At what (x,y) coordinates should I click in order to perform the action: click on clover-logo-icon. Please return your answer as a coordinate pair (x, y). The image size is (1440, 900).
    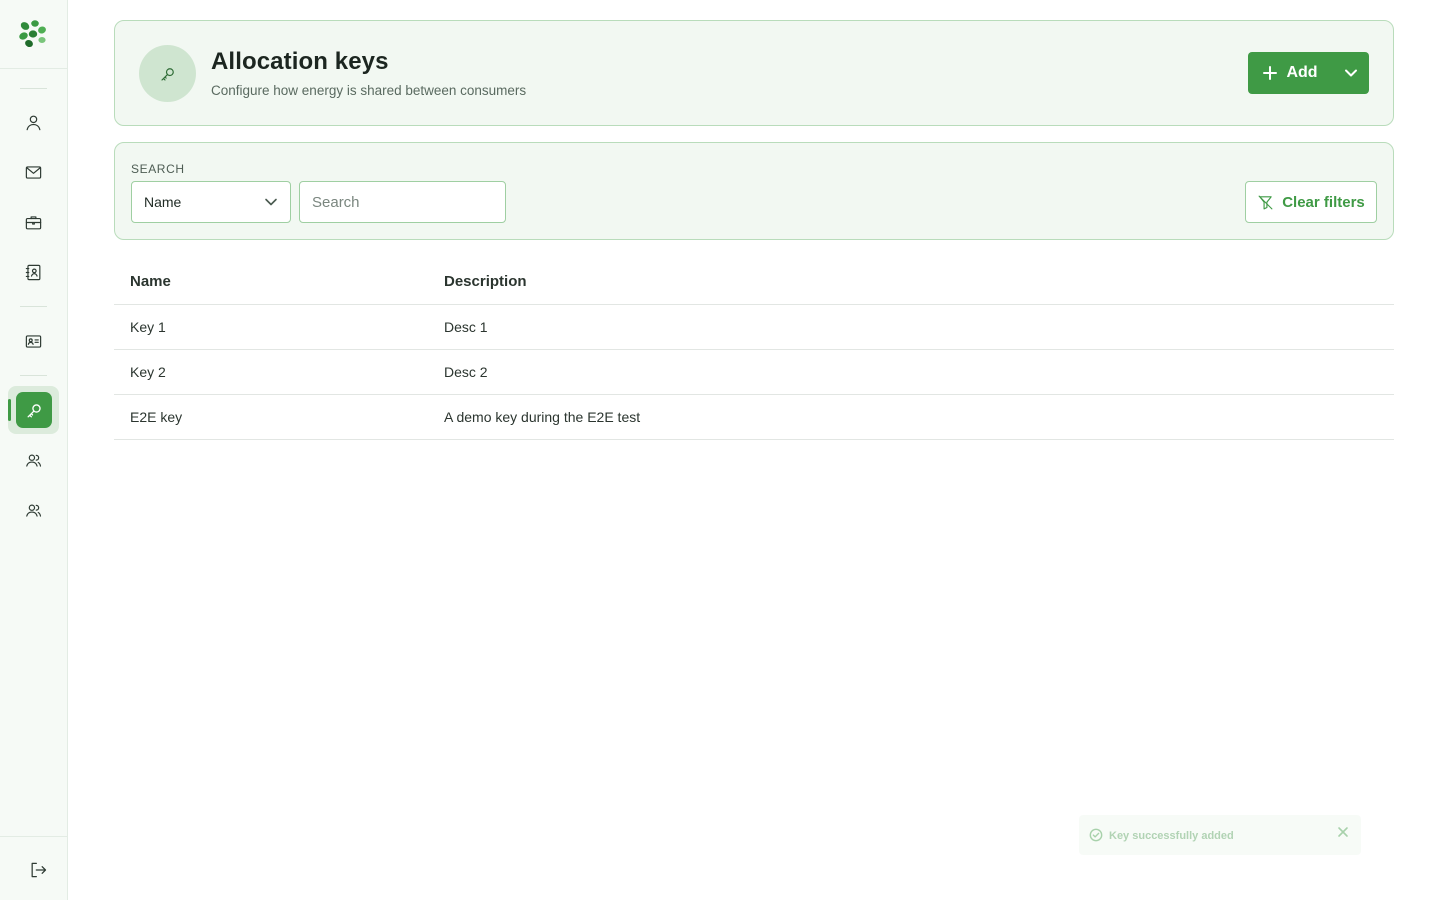
    Looking at the image, I should click on (32, 34).